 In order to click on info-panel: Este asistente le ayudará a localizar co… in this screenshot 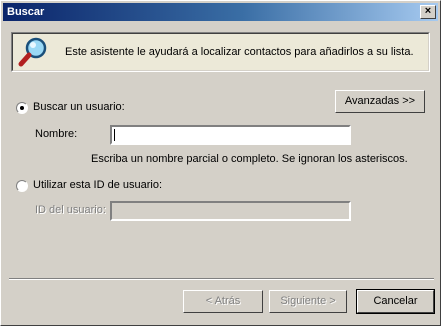, I will do `click(220, 52)`.